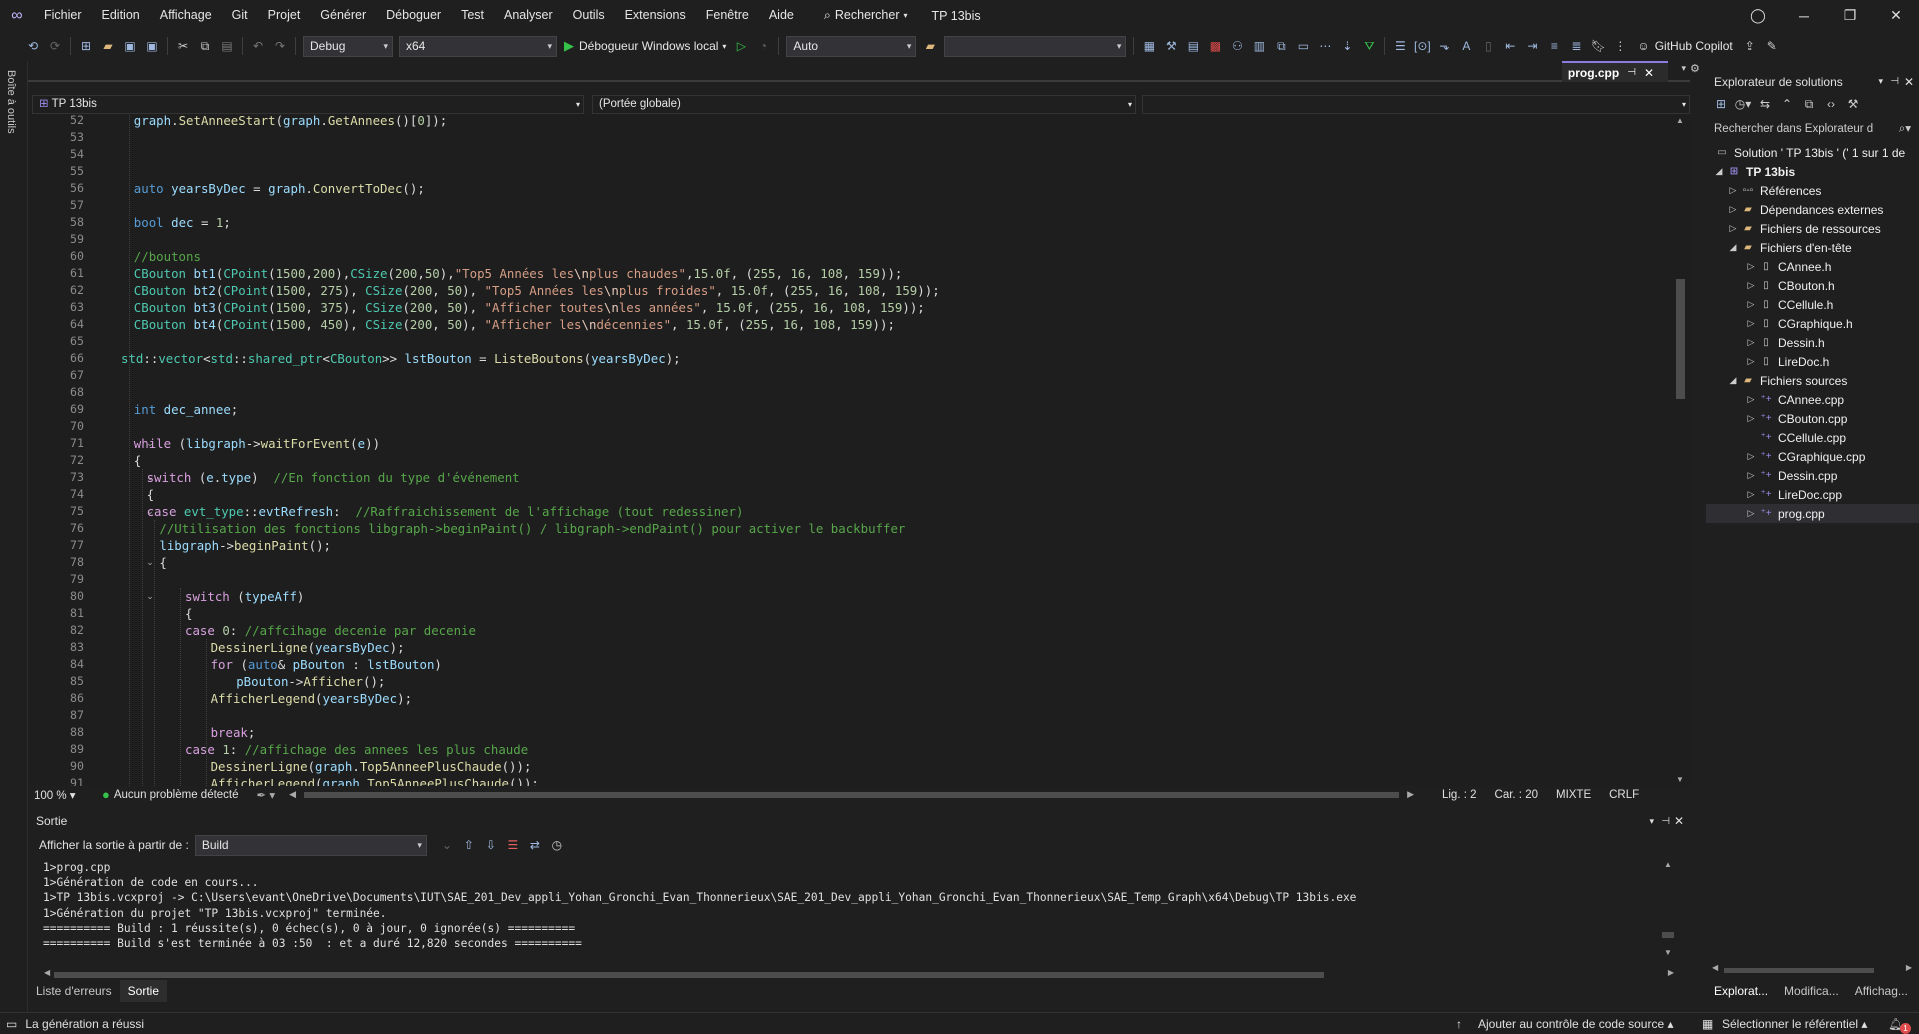  I want to click on undo-icon: ↶, so click(258, 46).